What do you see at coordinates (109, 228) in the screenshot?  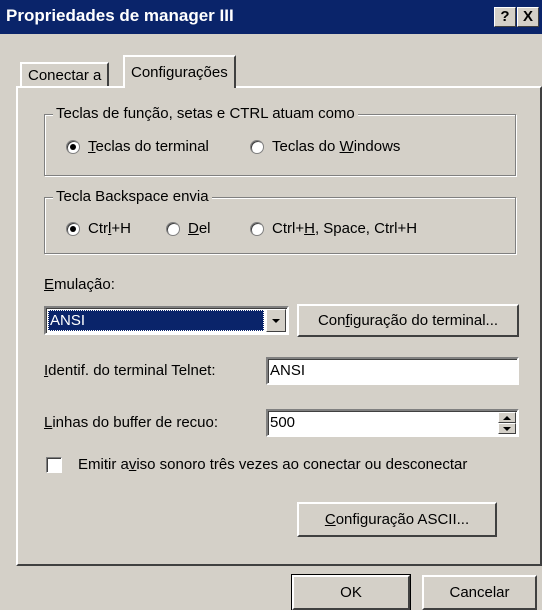 I see `radio-ctrl-h-label: Ctrl+H` at bounding box center [109, 228].